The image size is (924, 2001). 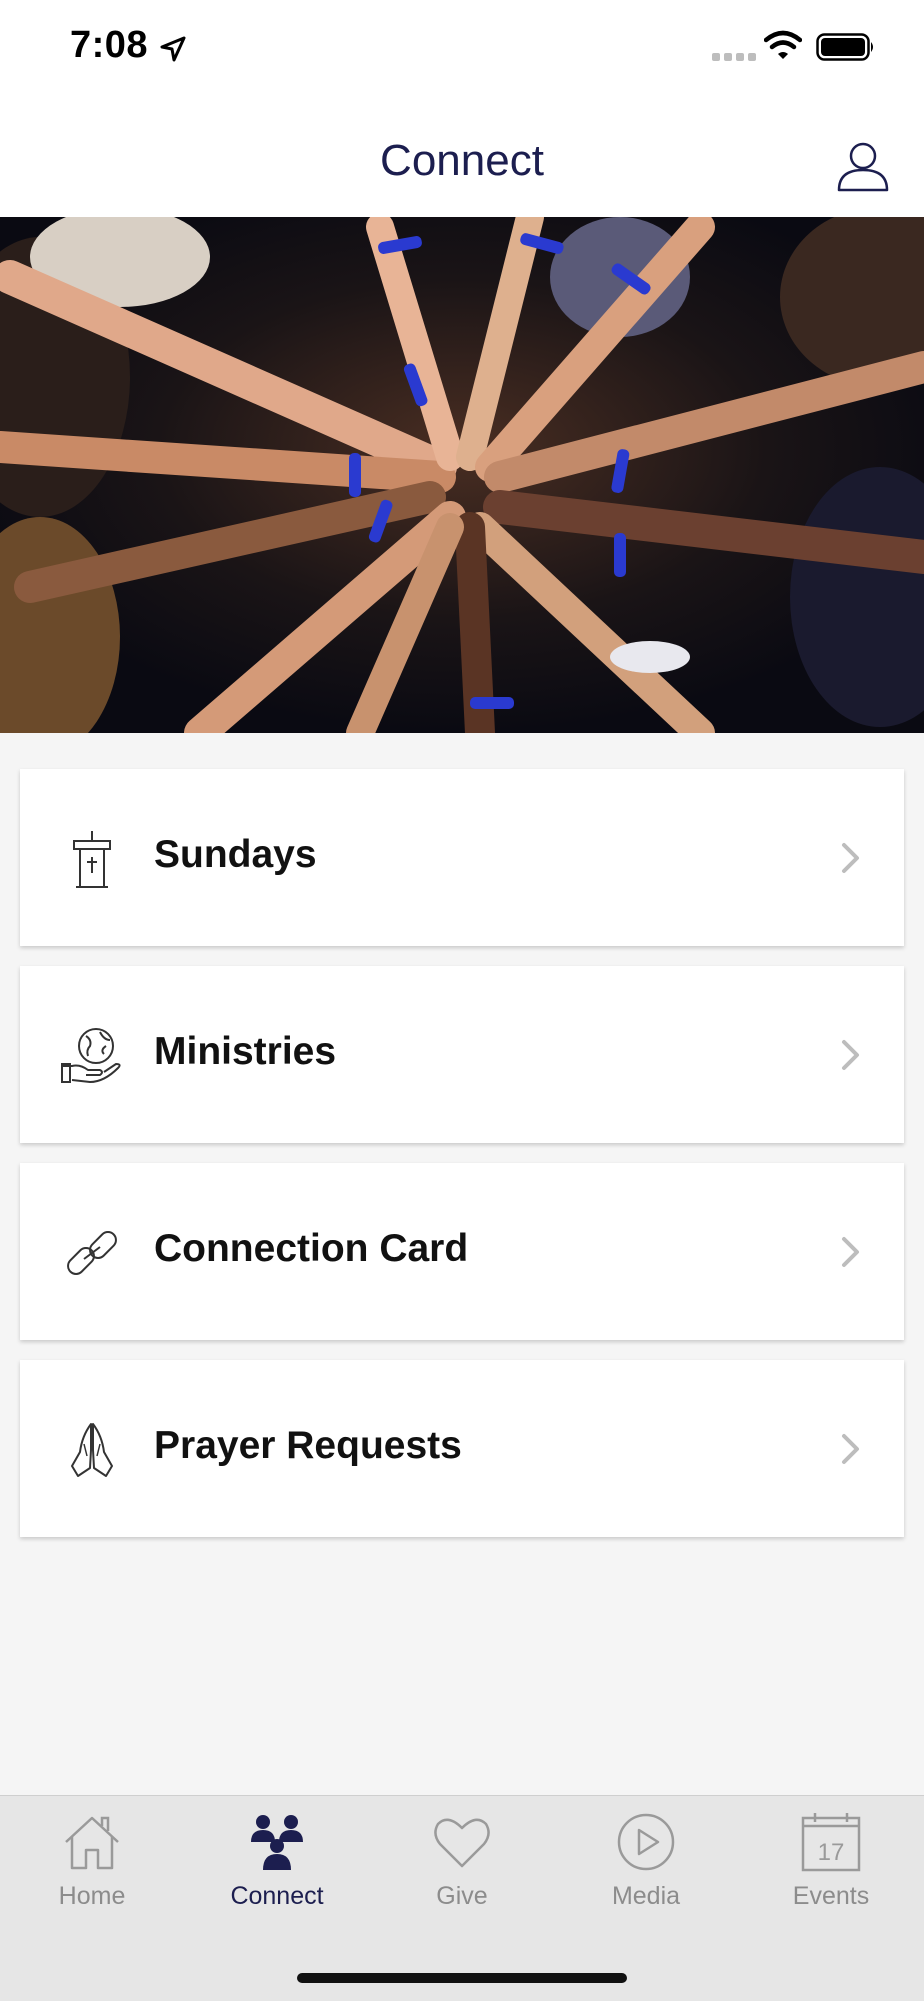 What do you see at coordinates (92, 1450) in the screenshot?
I see `praying-hands-icon` at bounding box center [92, 1450].